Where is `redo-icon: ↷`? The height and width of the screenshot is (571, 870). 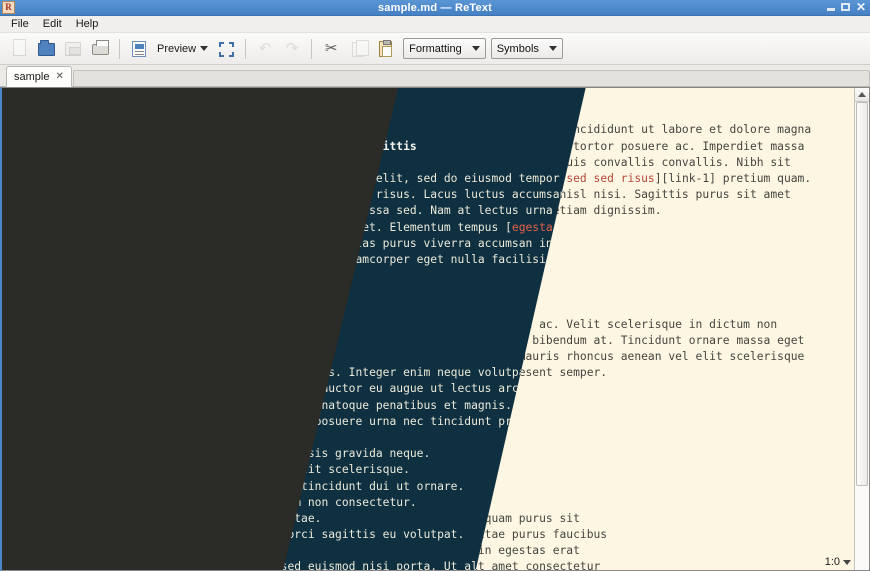 redo-icon: ↷ is located at coordinates (292, 49).